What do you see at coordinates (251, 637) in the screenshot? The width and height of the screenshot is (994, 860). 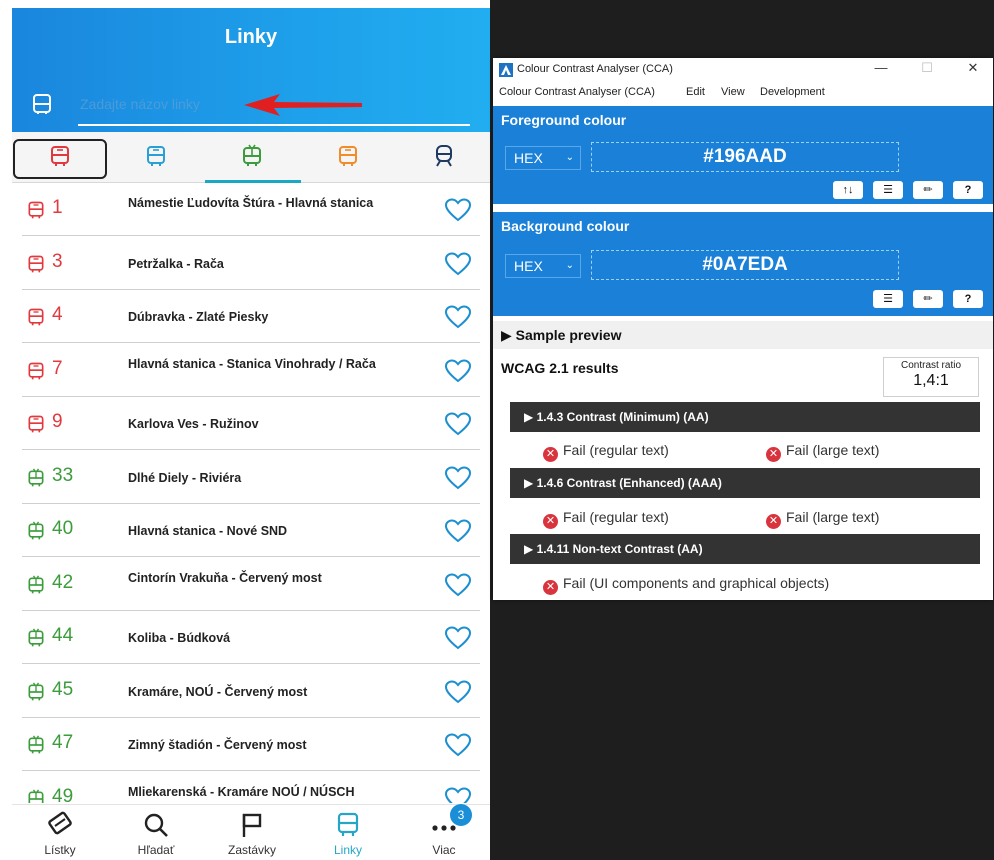 I see `line-row: 44 Koliba - Búdková` at bounding box center [251, 637].